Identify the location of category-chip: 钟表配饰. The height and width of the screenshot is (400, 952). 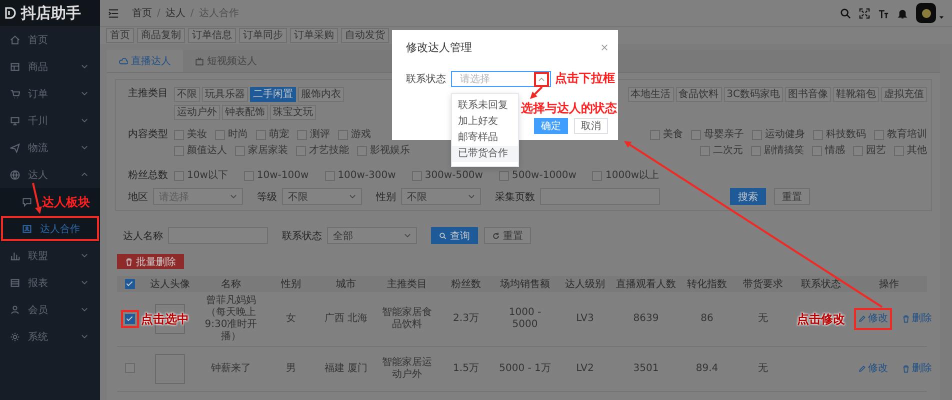
(245, 112).